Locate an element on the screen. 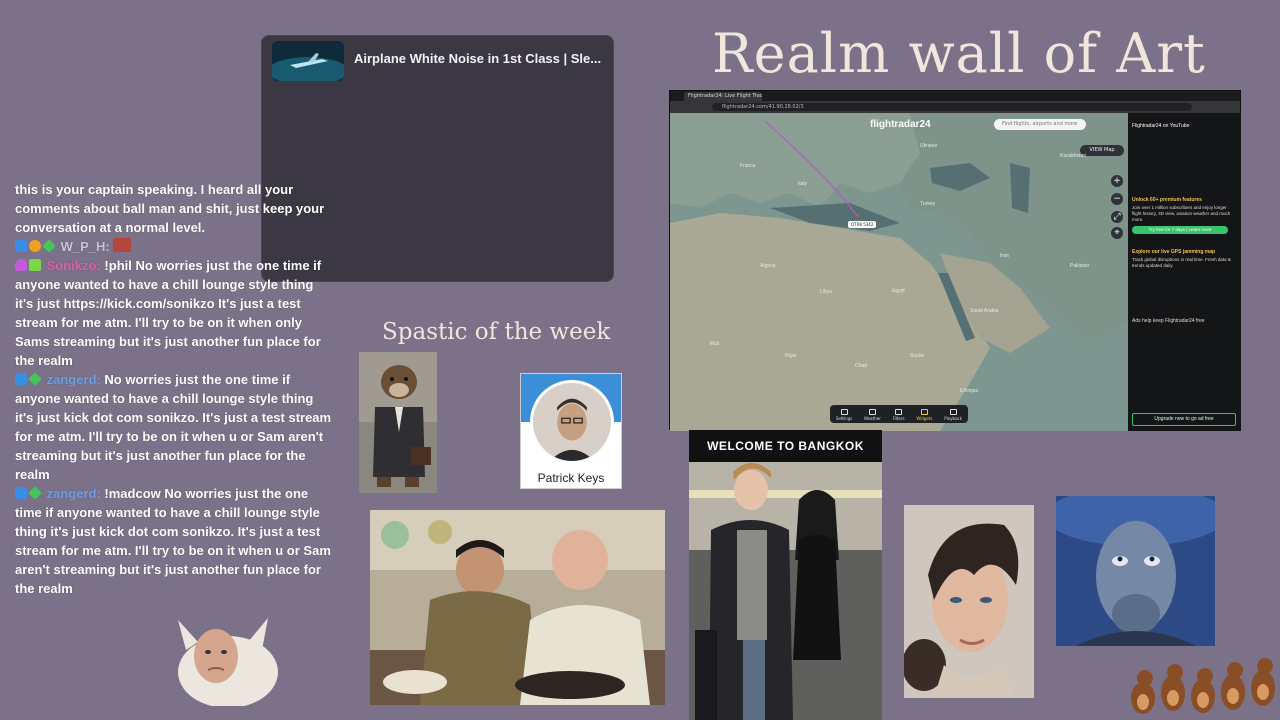 The height and width of the screenshot is (720, 1280). otter-picture is located at coordinates (398, 422).